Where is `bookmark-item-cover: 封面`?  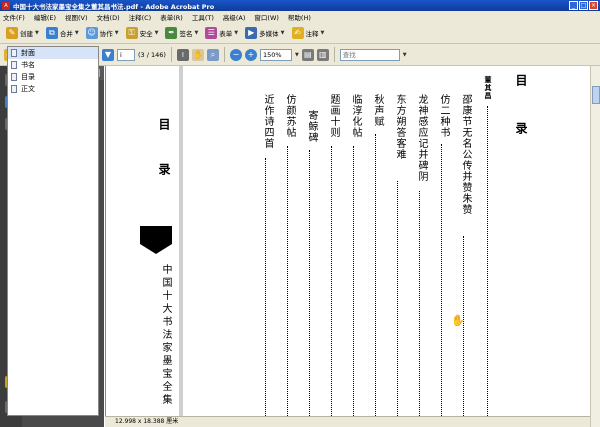 bookmark-item-cover: 封面 is located at coordinates (53, 53).